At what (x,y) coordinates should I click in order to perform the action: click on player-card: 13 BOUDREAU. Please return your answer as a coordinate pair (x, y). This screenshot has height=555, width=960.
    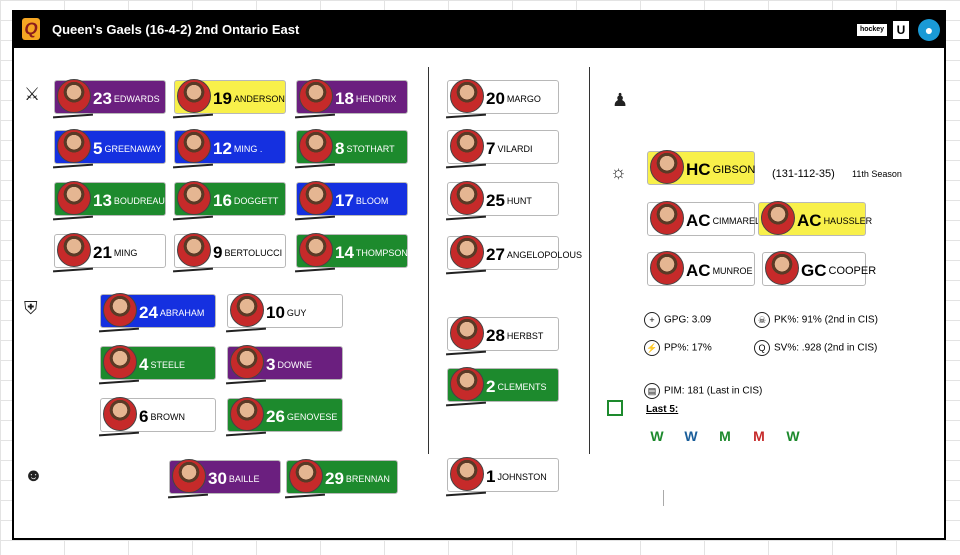
    Looking at the image, I should click on (109, 201).